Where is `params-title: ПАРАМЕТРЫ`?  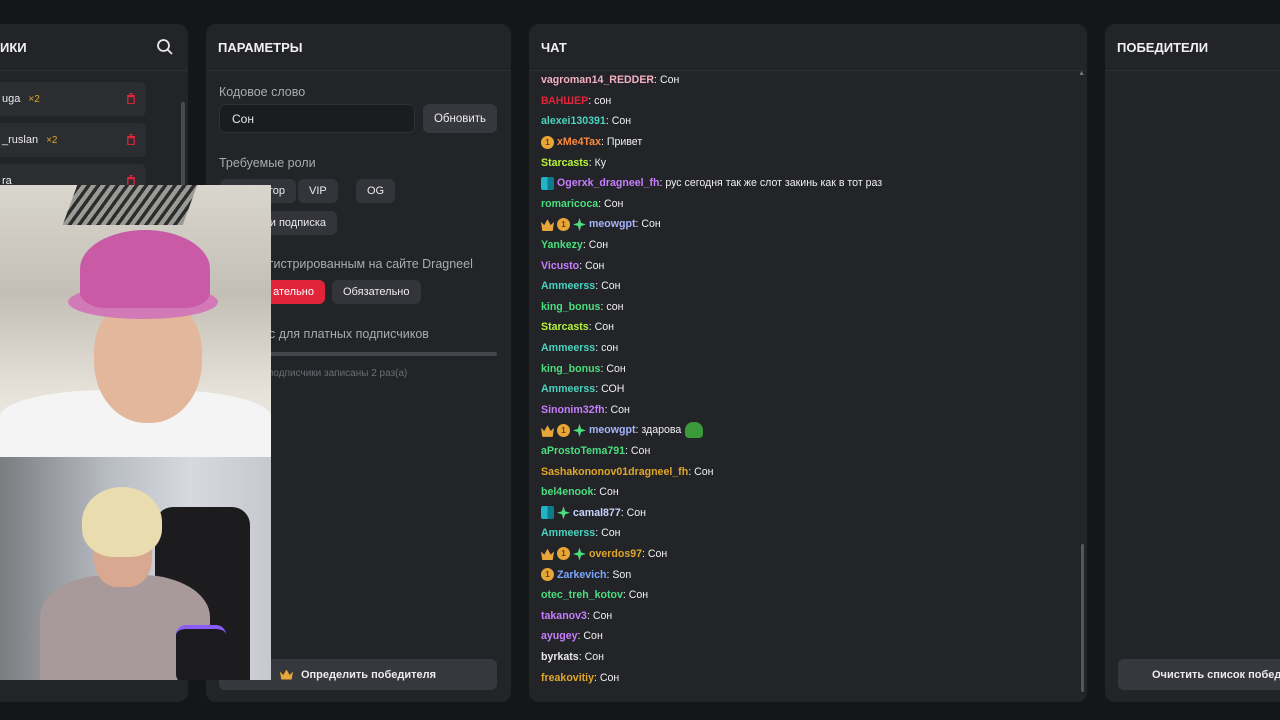
params-title: ПАРАМЕТРЫ is located at coordinates (260, 47).